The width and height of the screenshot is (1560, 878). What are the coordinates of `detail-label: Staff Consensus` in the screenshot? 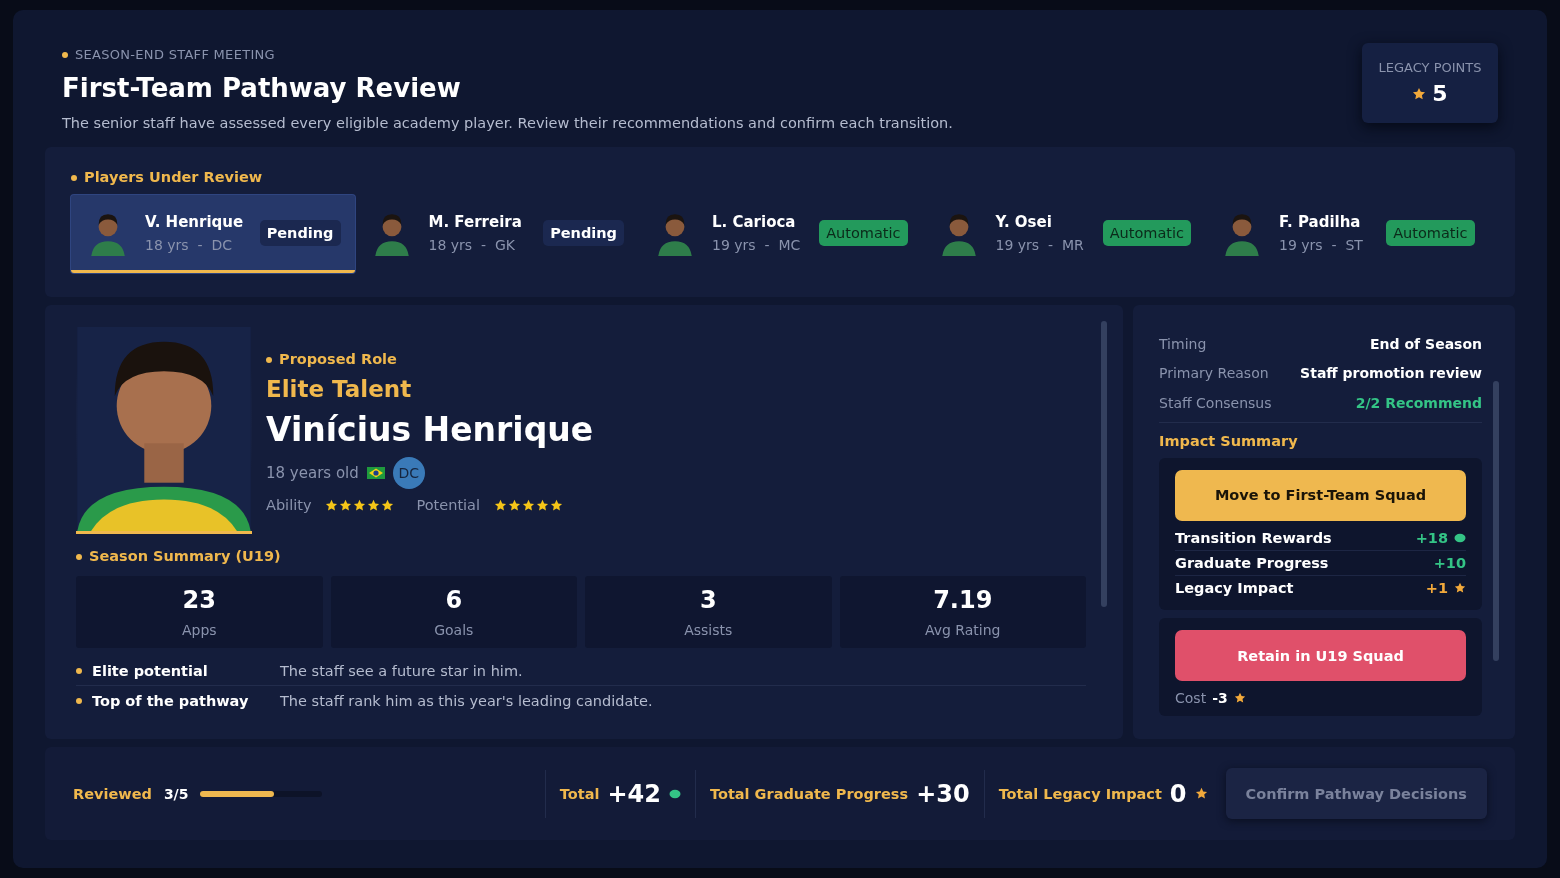 It's located at (1215, 402).